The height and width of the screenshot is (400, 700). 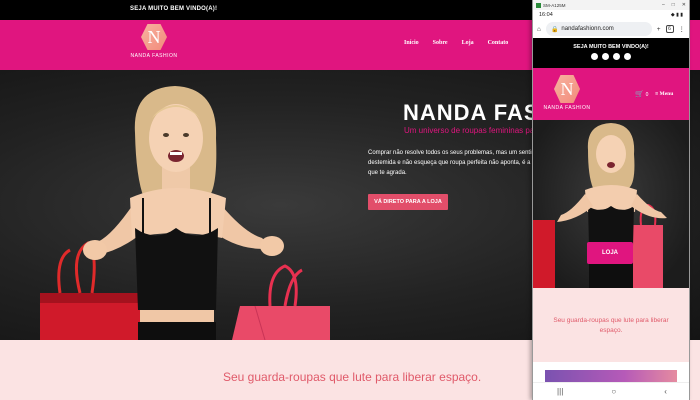 I want to click on hamburger-icon: ≡, so click(x=657, y=94).